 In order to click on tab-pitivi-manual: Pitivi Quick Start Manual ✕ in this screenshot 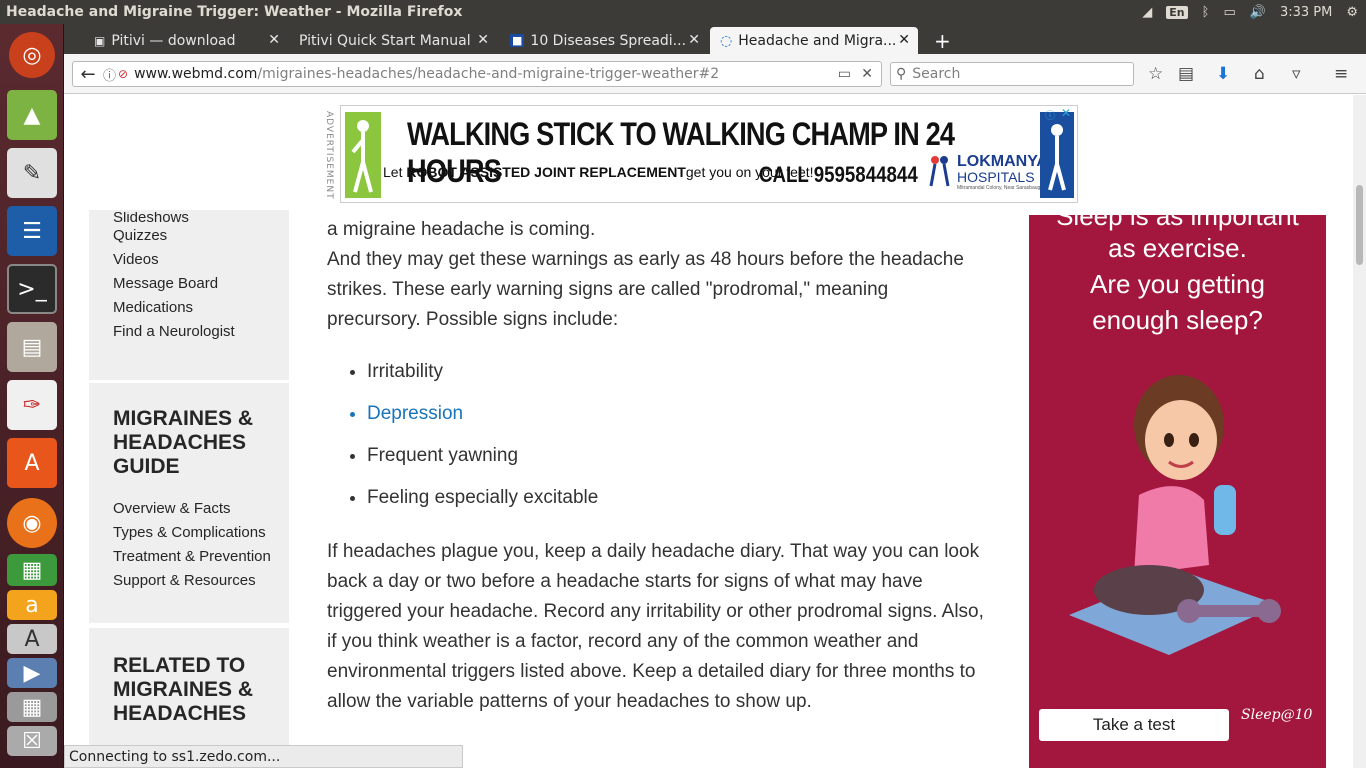, I will do `click(393, 40)`.